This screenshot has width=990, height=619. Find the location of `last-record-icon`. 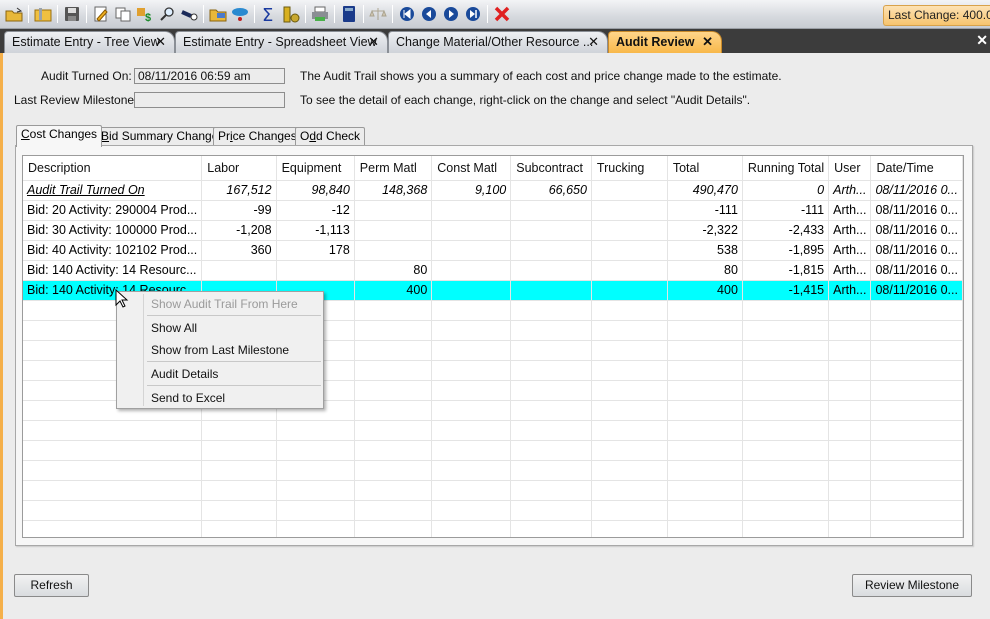

last-record-icon is located at coordinates (472, 14).